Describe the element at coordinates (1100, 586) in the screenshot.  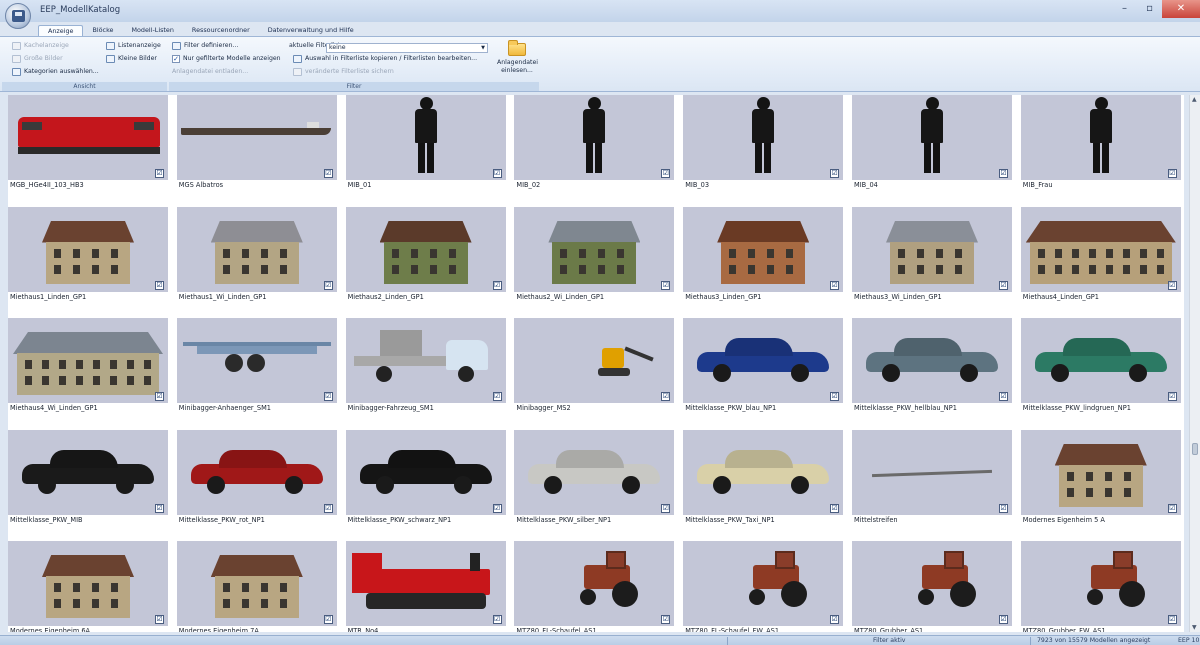
I see `model-tile: ☑ MTZ80_Grubber_FW_AS1` at that location.